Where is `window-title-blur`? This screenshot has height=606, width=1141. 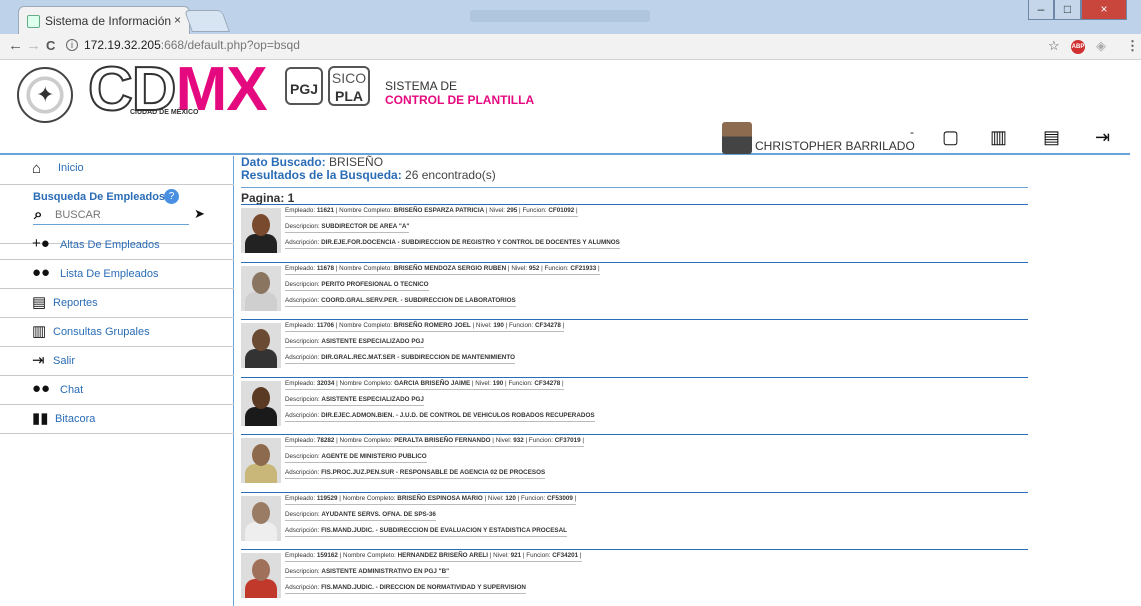
window-title-blur is located at coordinates (560, 16).